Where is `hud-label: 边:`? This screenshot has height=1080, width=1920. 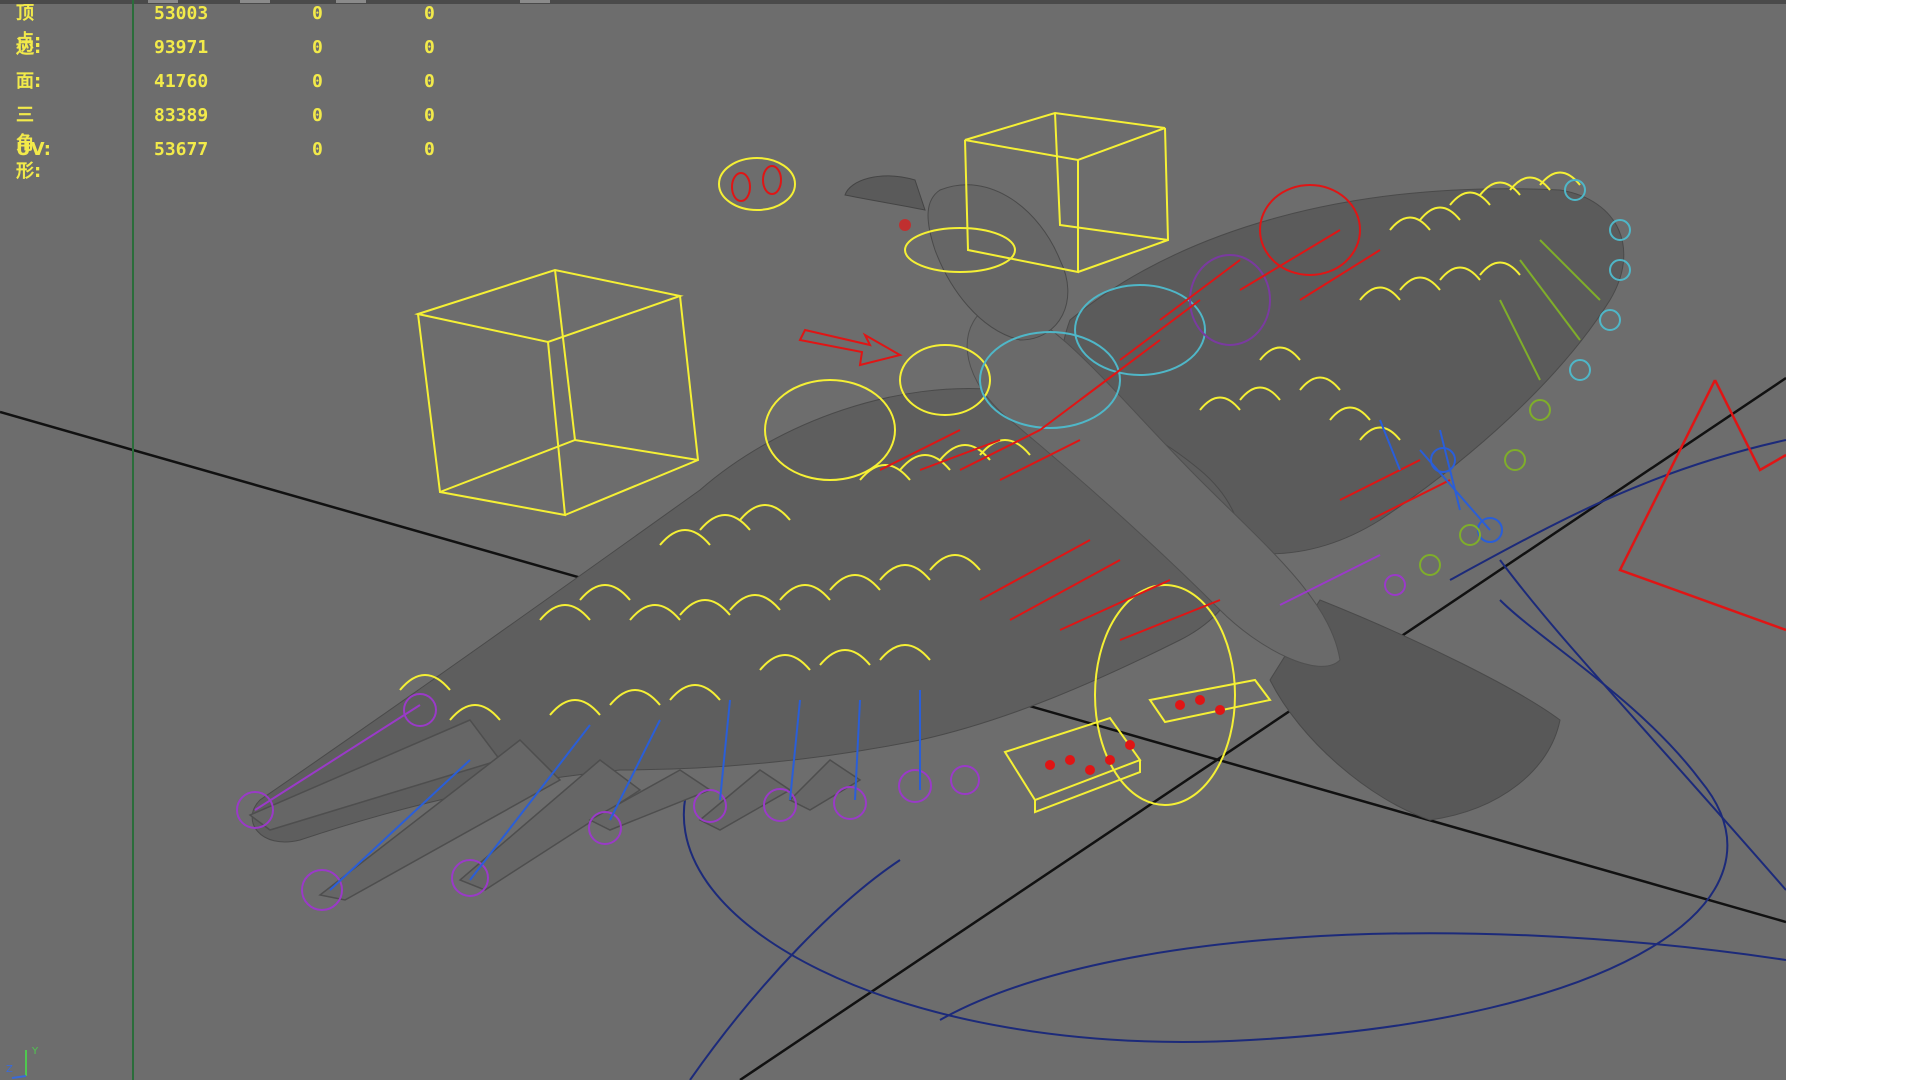 hud-label: 边: is located at coordinates (29, 47).